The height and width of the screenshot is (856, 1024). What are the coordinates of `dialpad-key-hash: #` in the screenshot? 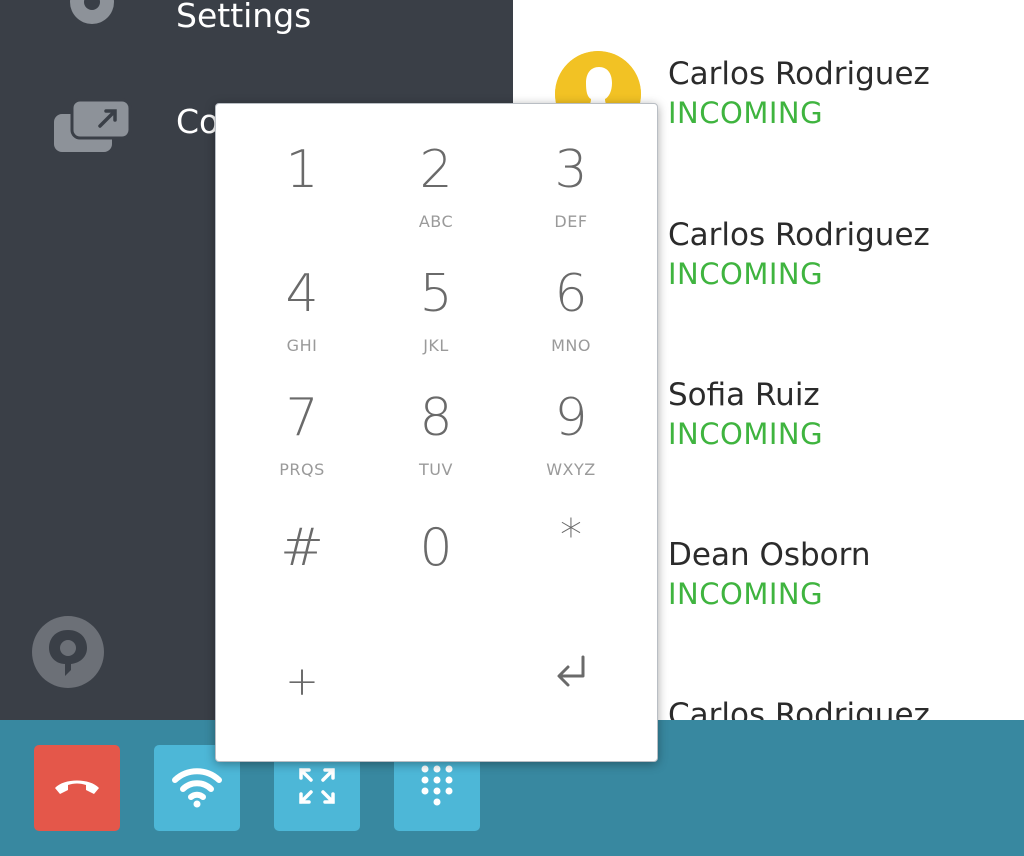 It's located at (302, 531).